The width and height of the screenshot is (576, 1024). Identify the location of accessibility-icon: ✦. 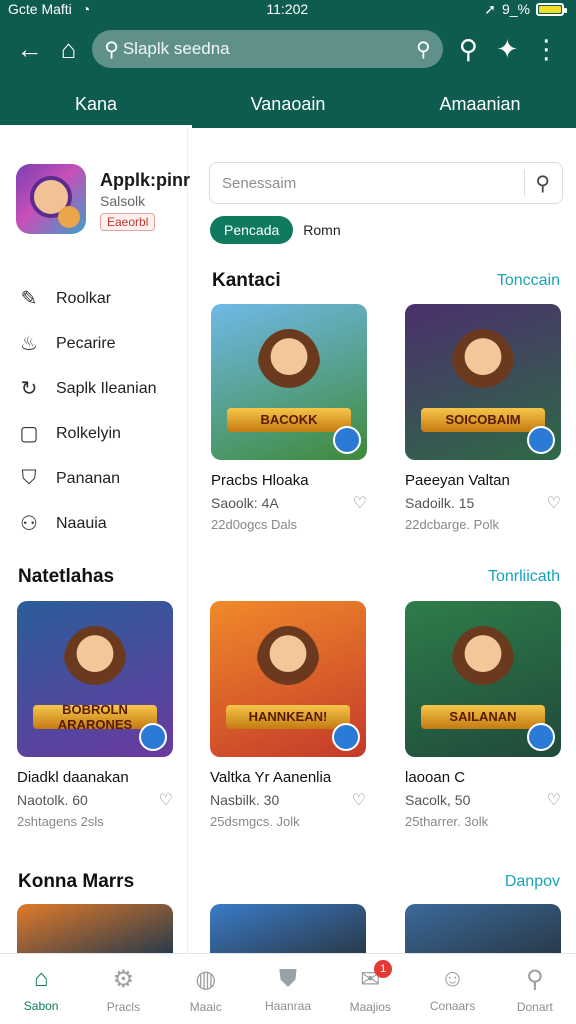
(507, 49).